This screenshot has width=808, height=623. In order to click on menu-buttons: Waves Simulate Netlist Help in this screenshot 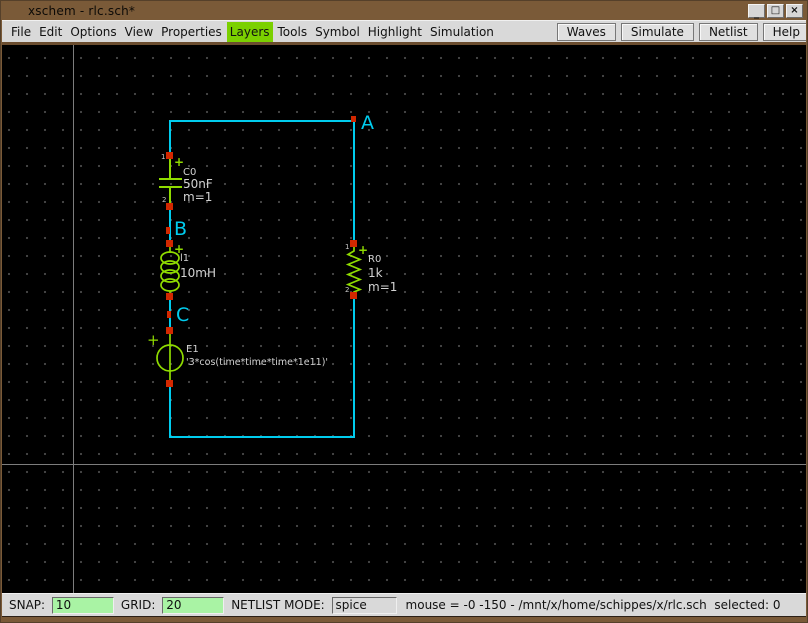, I will do `click(679, 31)`.